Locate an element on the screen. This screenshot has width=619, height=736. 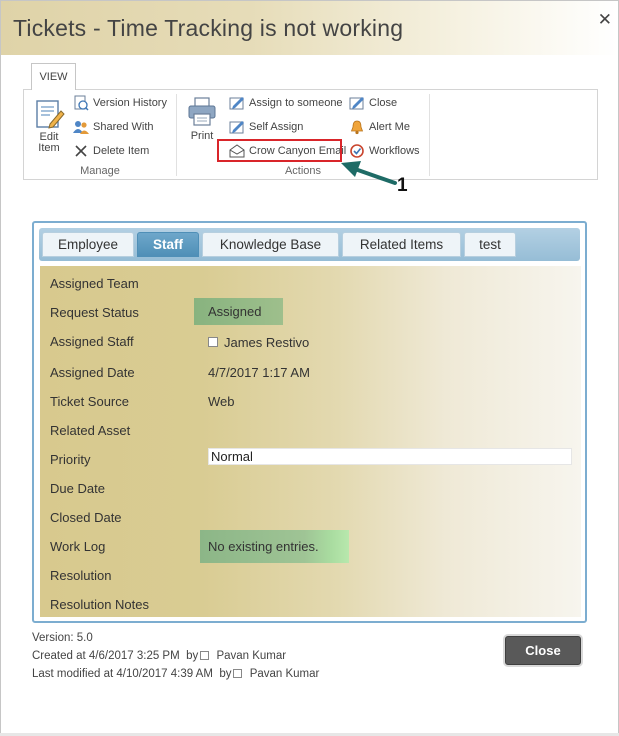
callout-arrow-icon is located at coordinates (369, 173).